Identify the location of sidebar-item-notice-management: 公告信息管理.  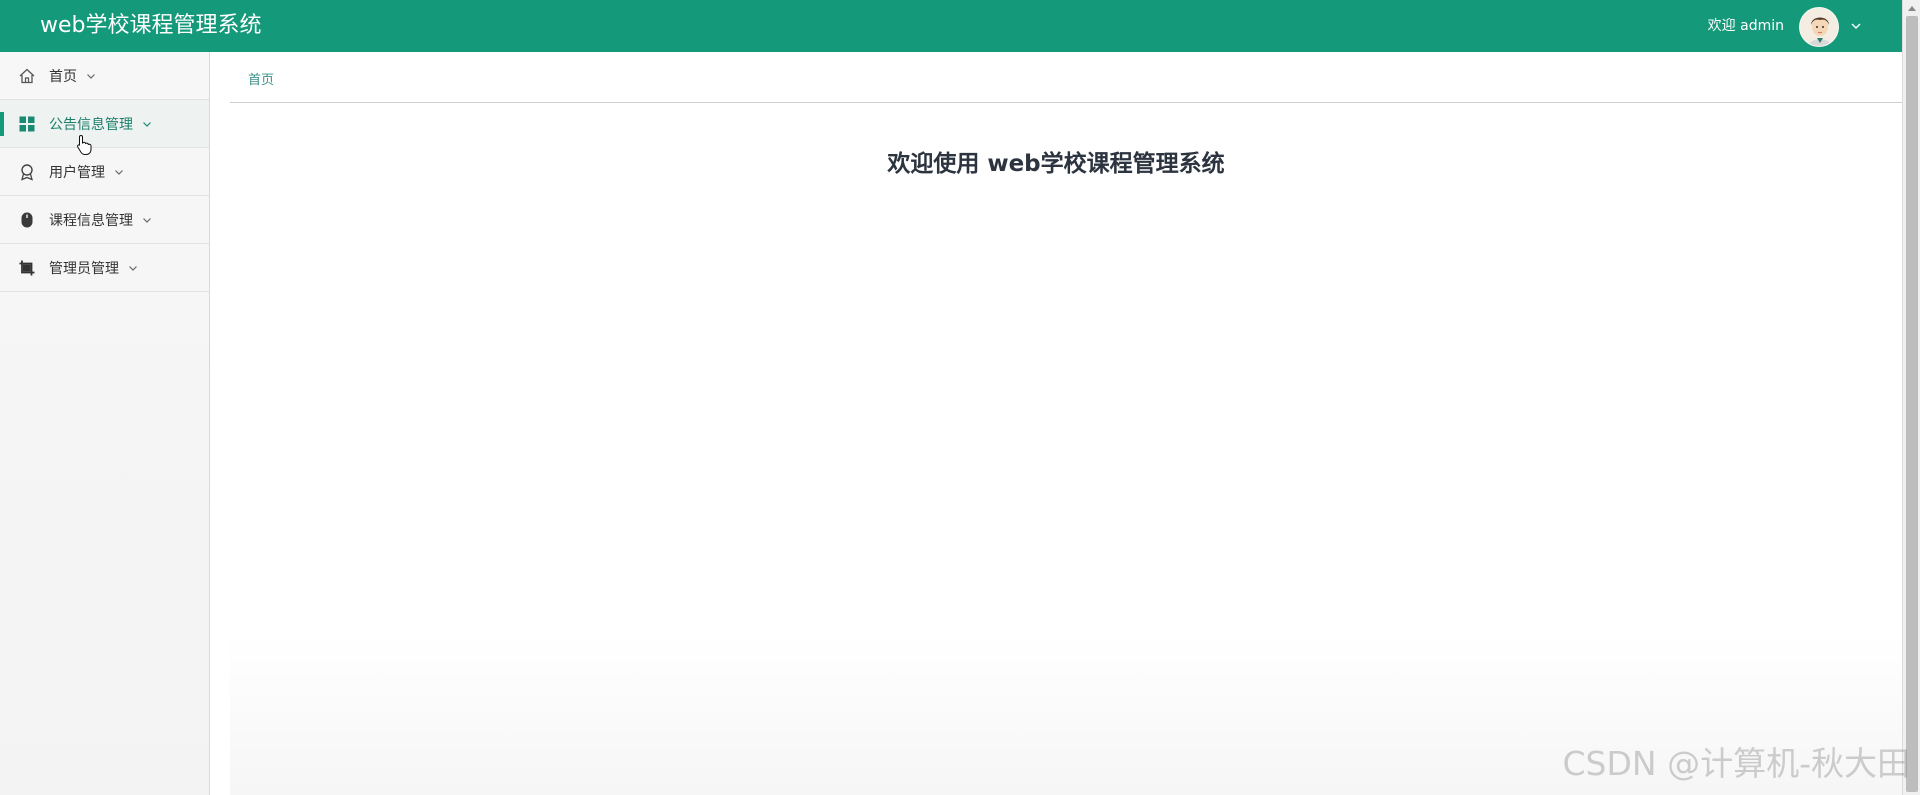
(104, 124).